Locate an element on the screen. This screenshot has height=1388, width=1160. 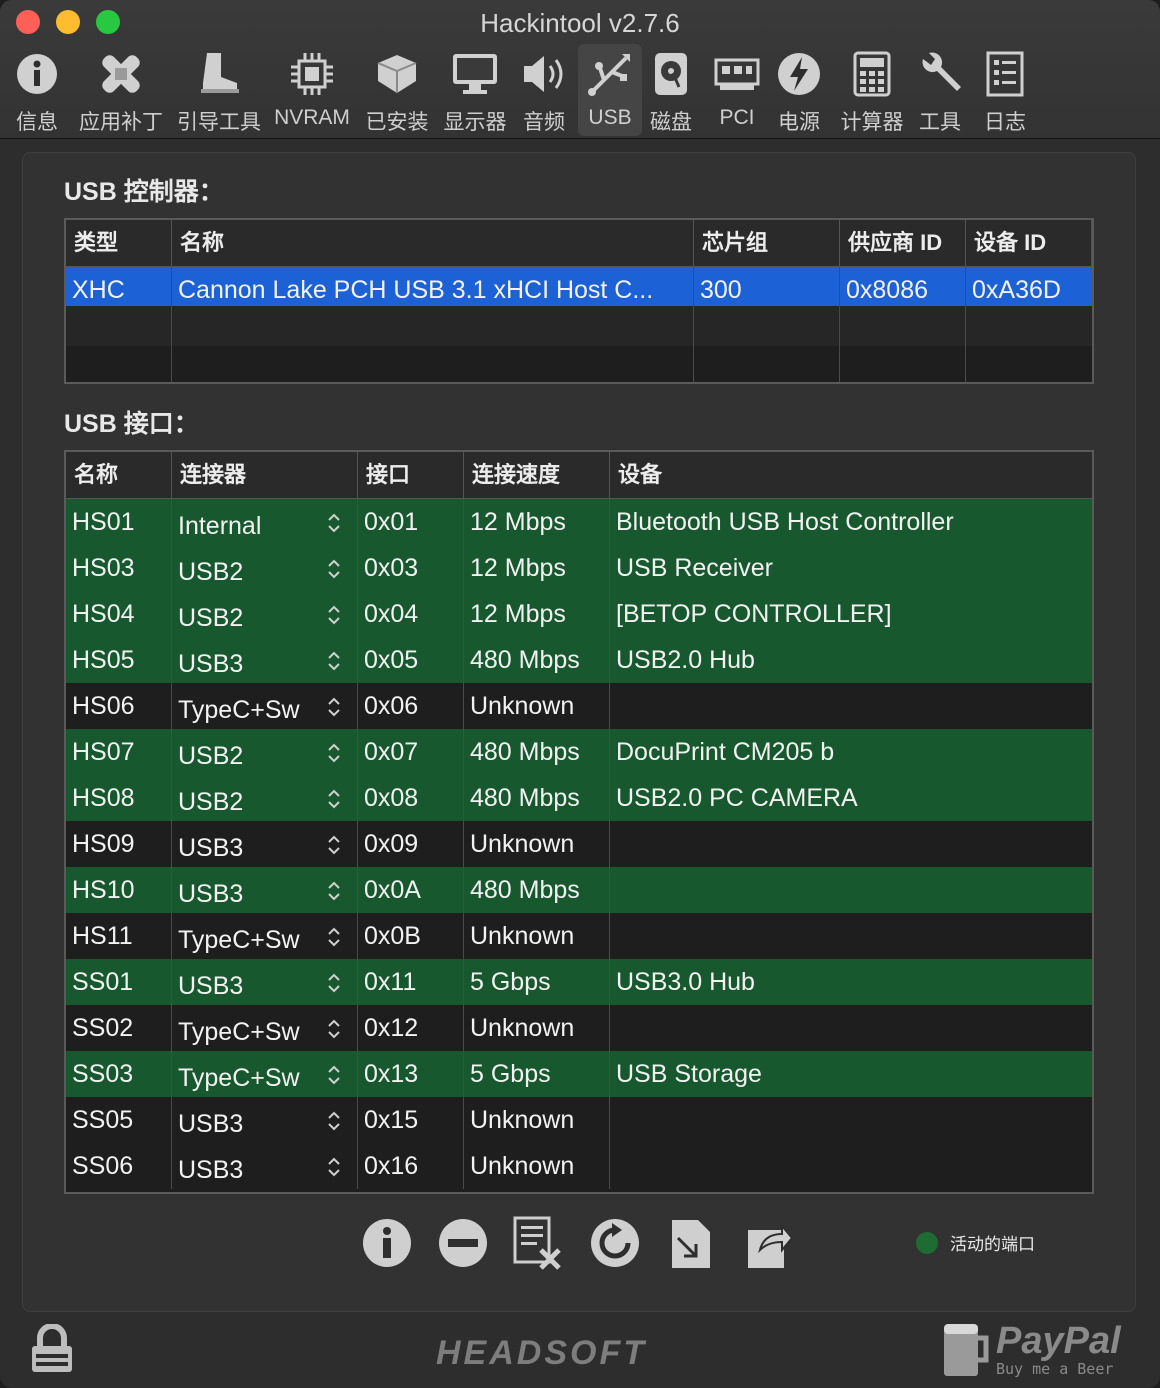
lock-button is located at coordinates (52, 1351).